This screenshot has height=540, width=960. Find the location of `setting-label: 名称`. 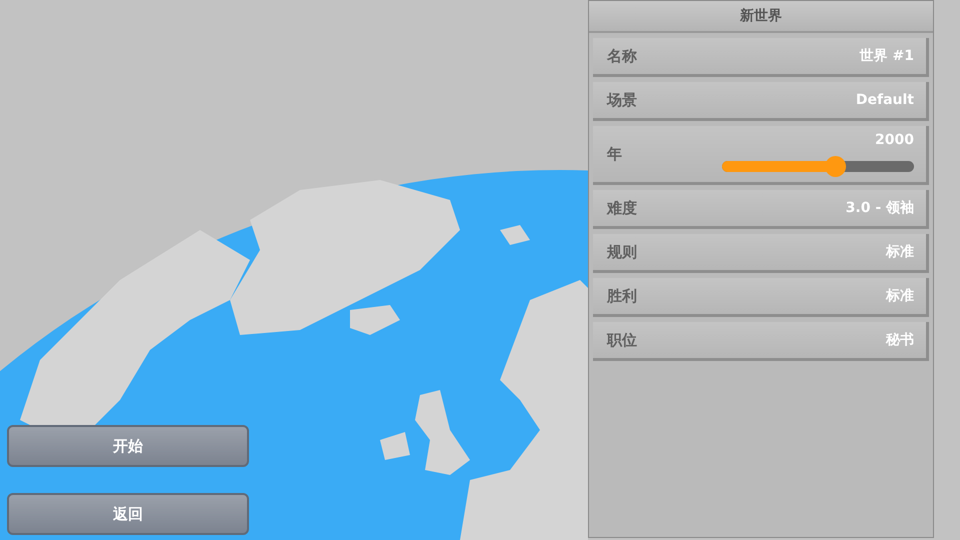

setting-label: 名称 is located at coordinates (622, 56).